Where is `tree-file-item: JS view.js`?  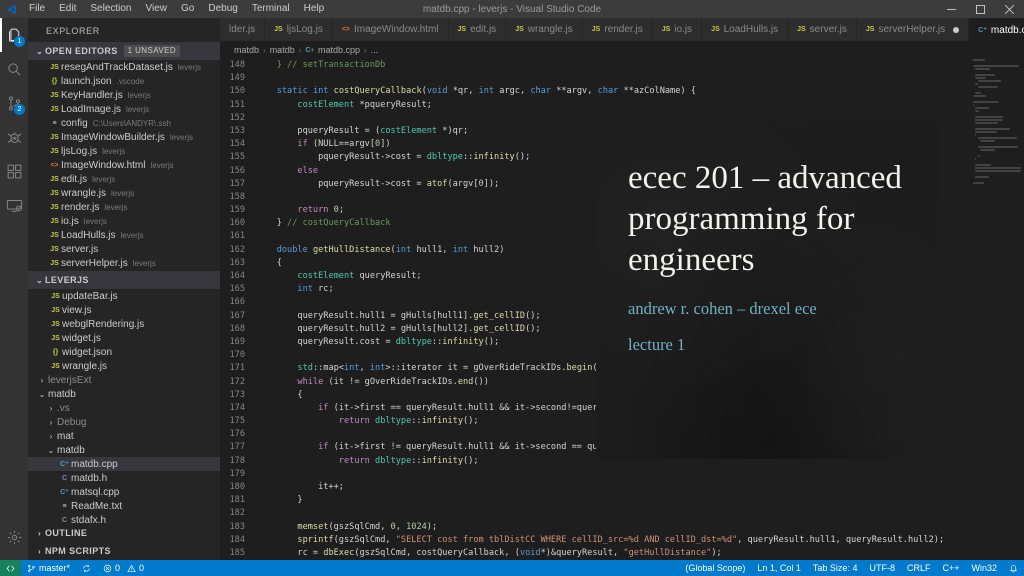
tree-file-item: JS view.js is located at coordinates (124, 310).